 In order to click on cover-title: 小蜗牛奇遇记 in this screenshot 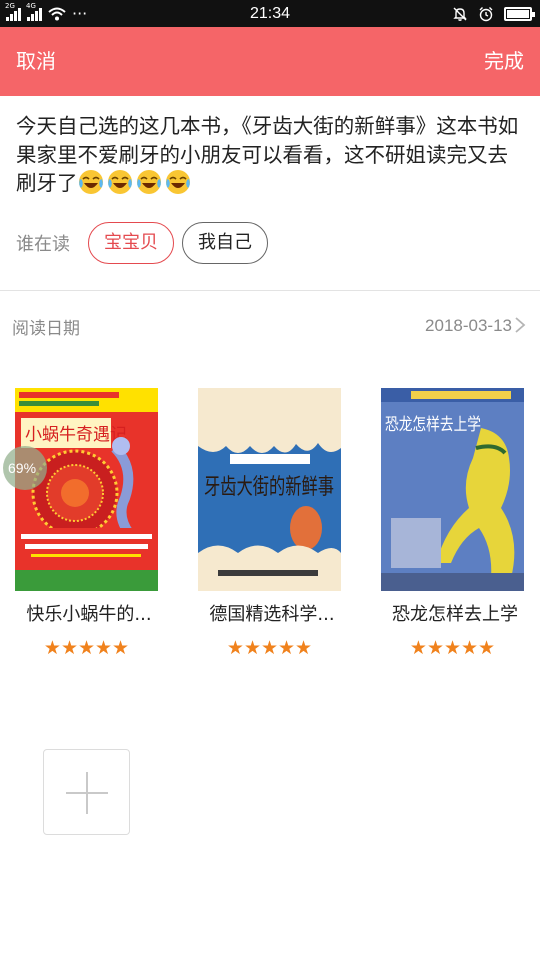, I will do `click(76, 435)`.